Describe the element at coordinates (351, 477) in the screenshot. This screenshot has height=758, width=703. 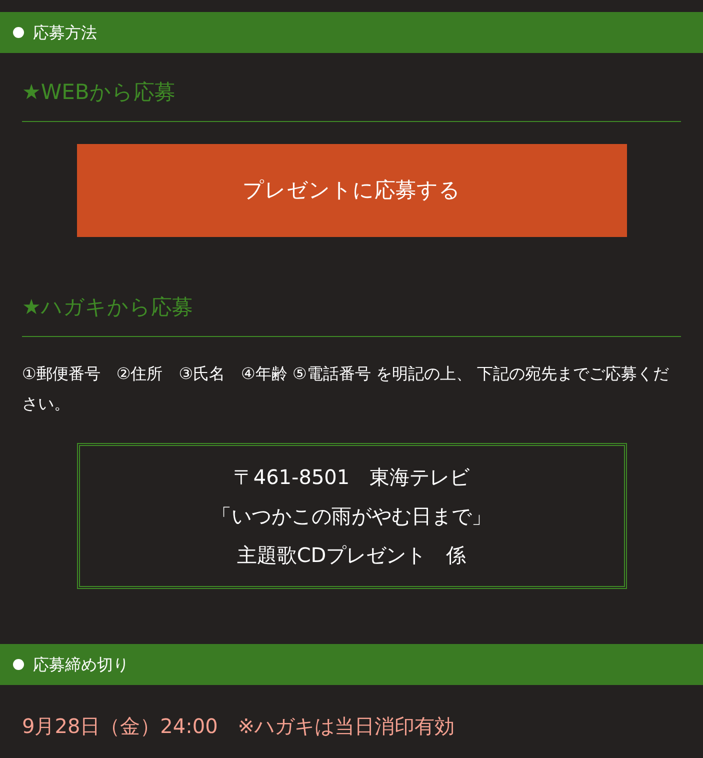
I see `address-line: 〒461-8501 東海テレビ` at that location.